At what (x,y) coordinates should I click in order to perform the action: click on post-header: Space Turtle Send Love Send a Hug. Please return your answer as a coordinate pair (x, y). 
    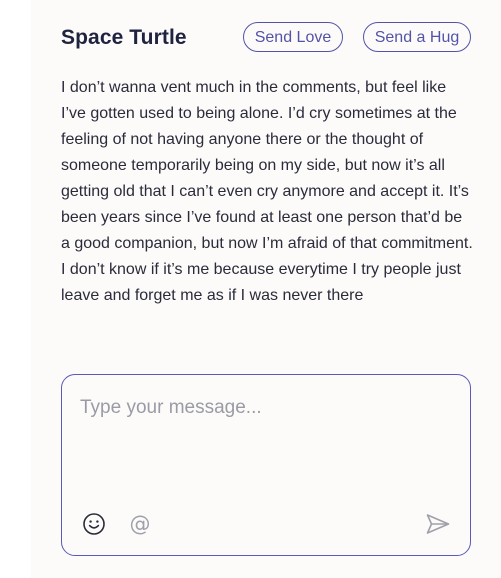
    Looking at the image, I should click on (266, 38).